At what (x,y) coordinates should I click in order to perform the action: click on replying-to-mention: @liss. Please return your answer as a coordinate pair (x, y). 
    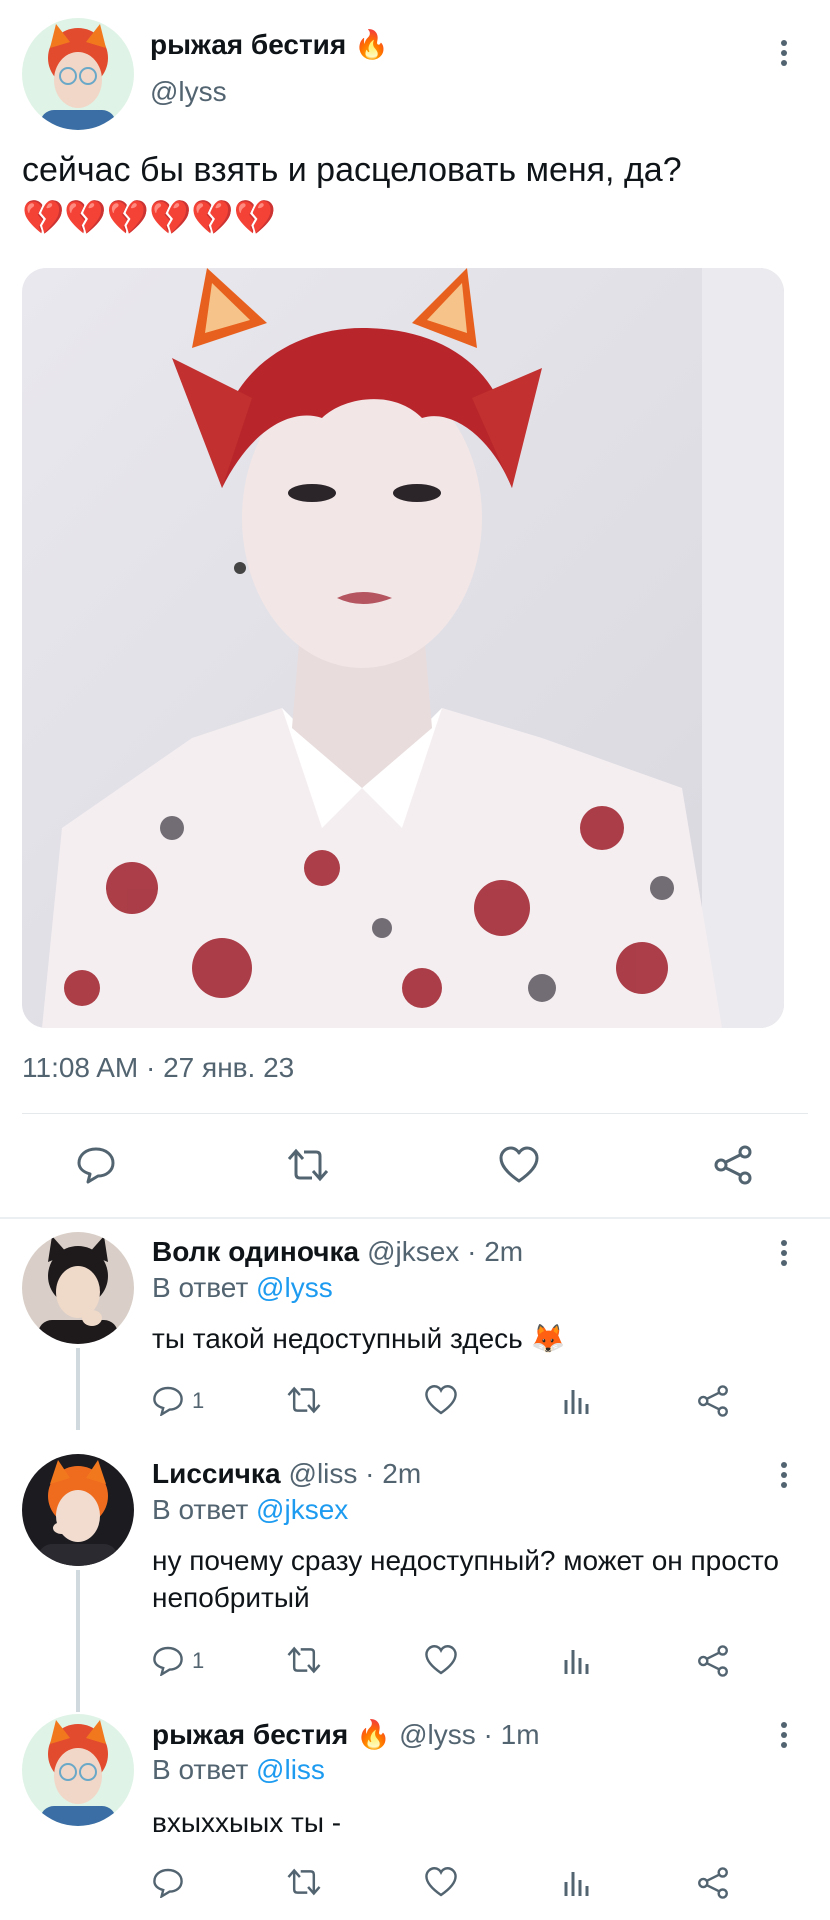
    Looking at the image, I should click on (290, 1769).